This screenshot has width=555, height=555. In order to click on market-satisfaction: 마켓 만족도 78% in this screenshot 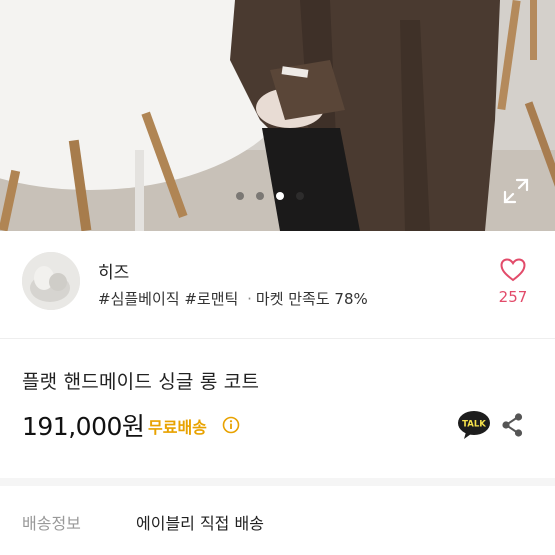, I will do `click(311, 299)`.